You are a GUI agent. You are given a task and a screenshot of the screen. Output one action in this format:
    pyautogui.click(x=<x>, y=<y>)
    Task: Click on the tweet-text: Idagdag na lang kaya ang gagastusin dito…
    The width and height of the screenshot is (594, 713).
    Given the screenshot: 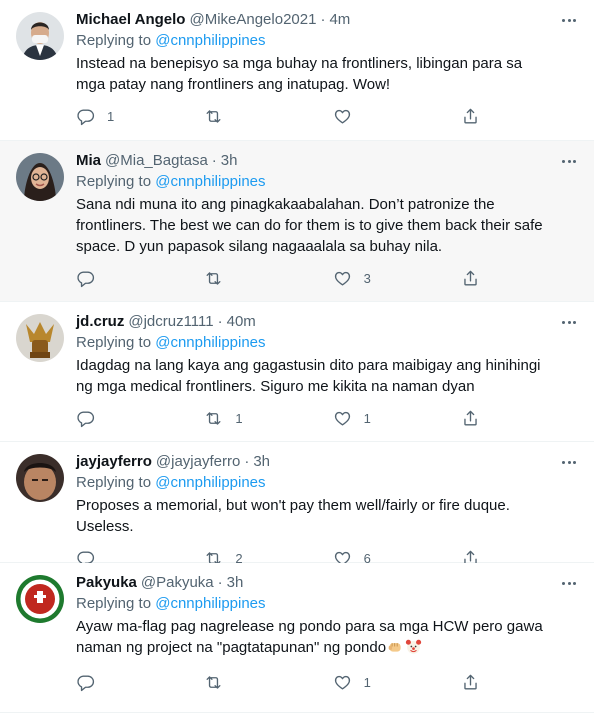 What is the action you would take?
    pyautogui.click(x=308, y=376)
    